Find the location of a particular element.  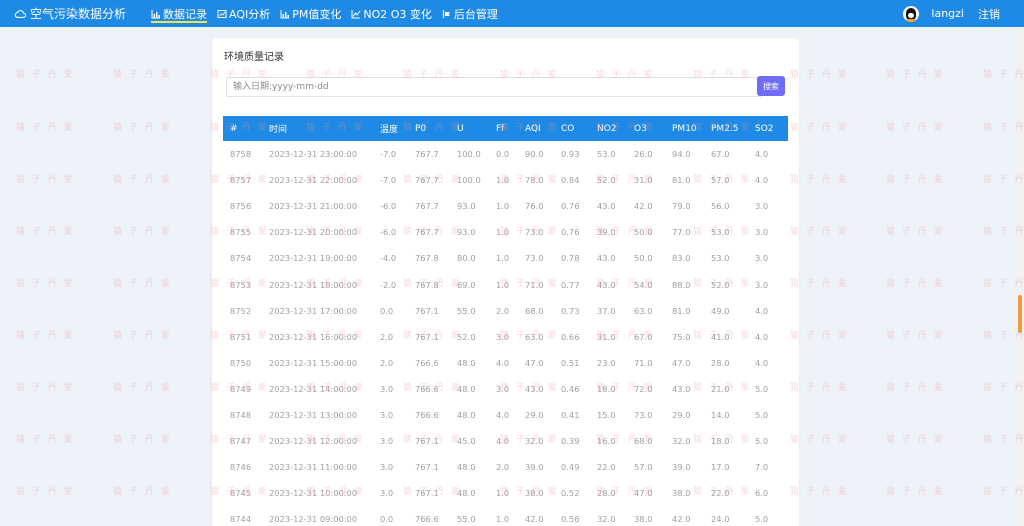

nav-item-data-records: 数据记录 is located at coordinates (179, 13).